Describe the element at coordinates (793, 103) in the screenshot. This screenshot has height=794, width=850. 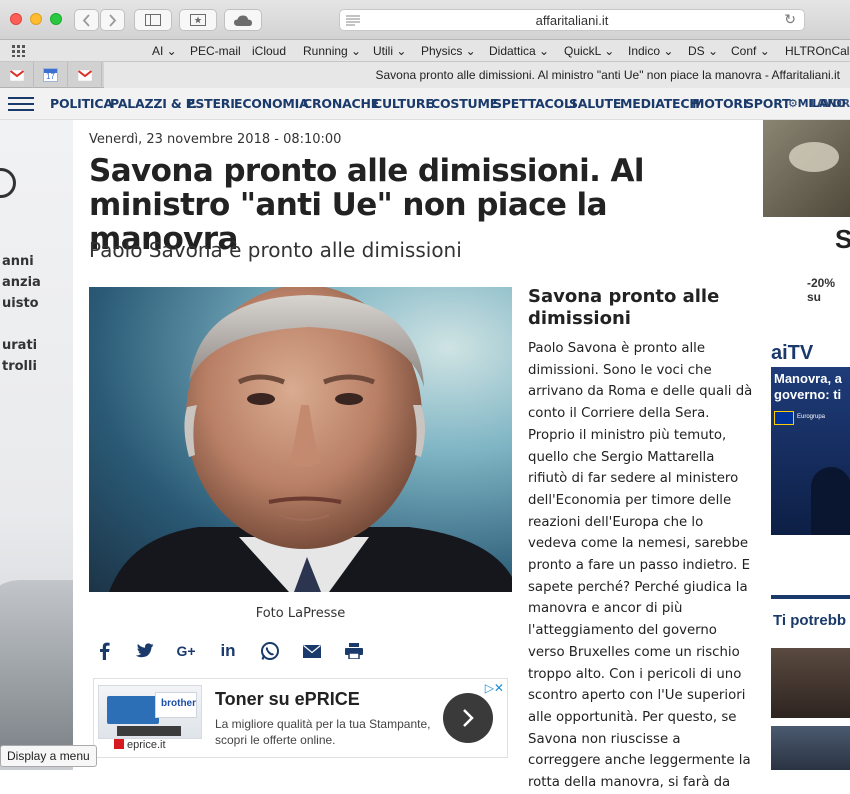
I see `milano-logo-icon: ⚙` at that location.